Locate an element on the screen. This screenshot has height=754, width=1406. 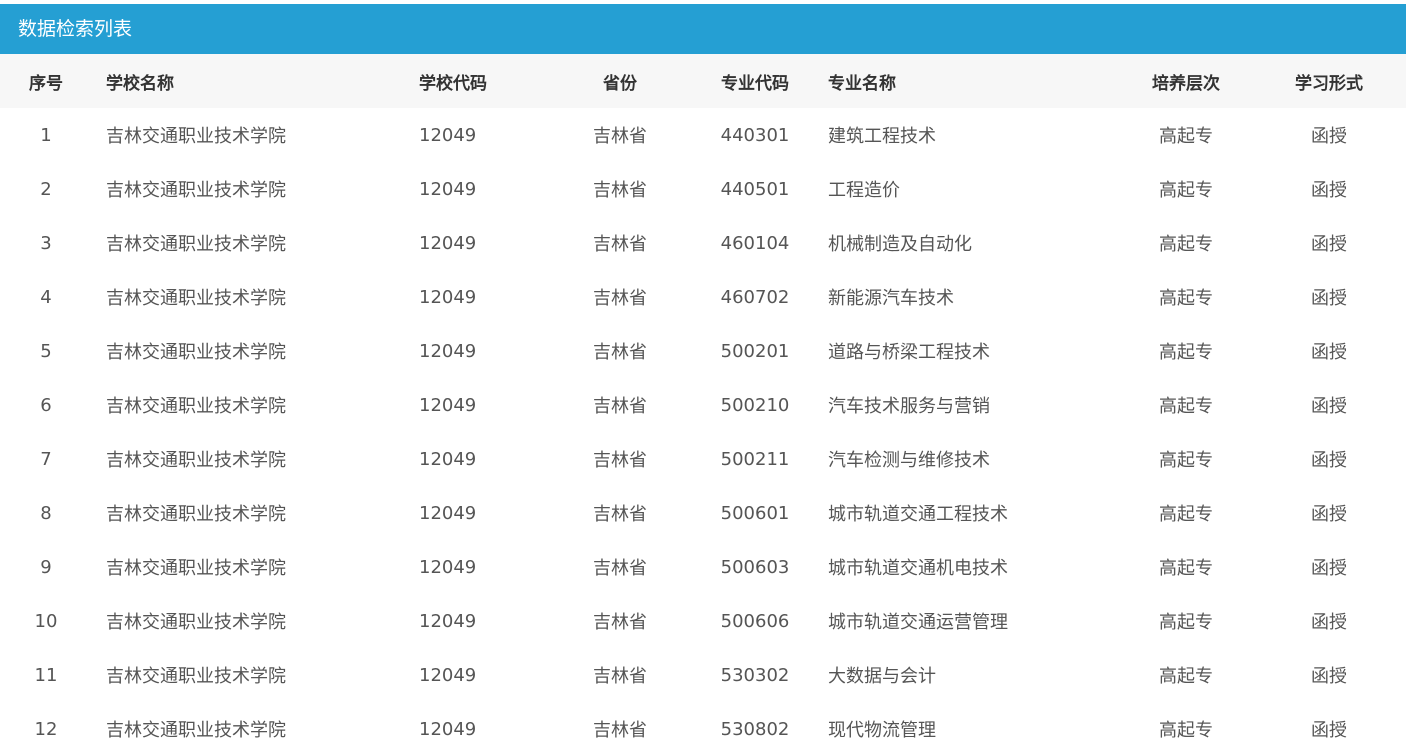
cell-major-name: 机械制造及自动化 is located at coordinates (900, 244).